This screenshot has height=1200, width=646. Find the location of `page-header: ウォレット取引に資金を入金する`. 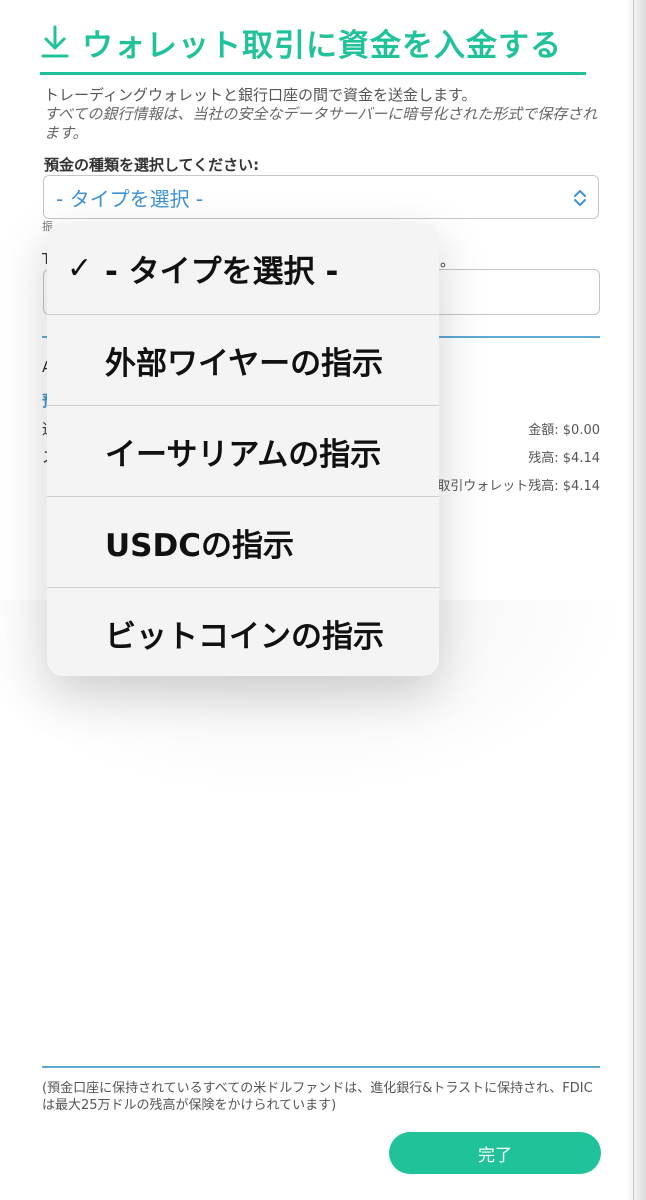

page-header: ウォレット取引に資金を入金する is located at coordinates (314, 47).